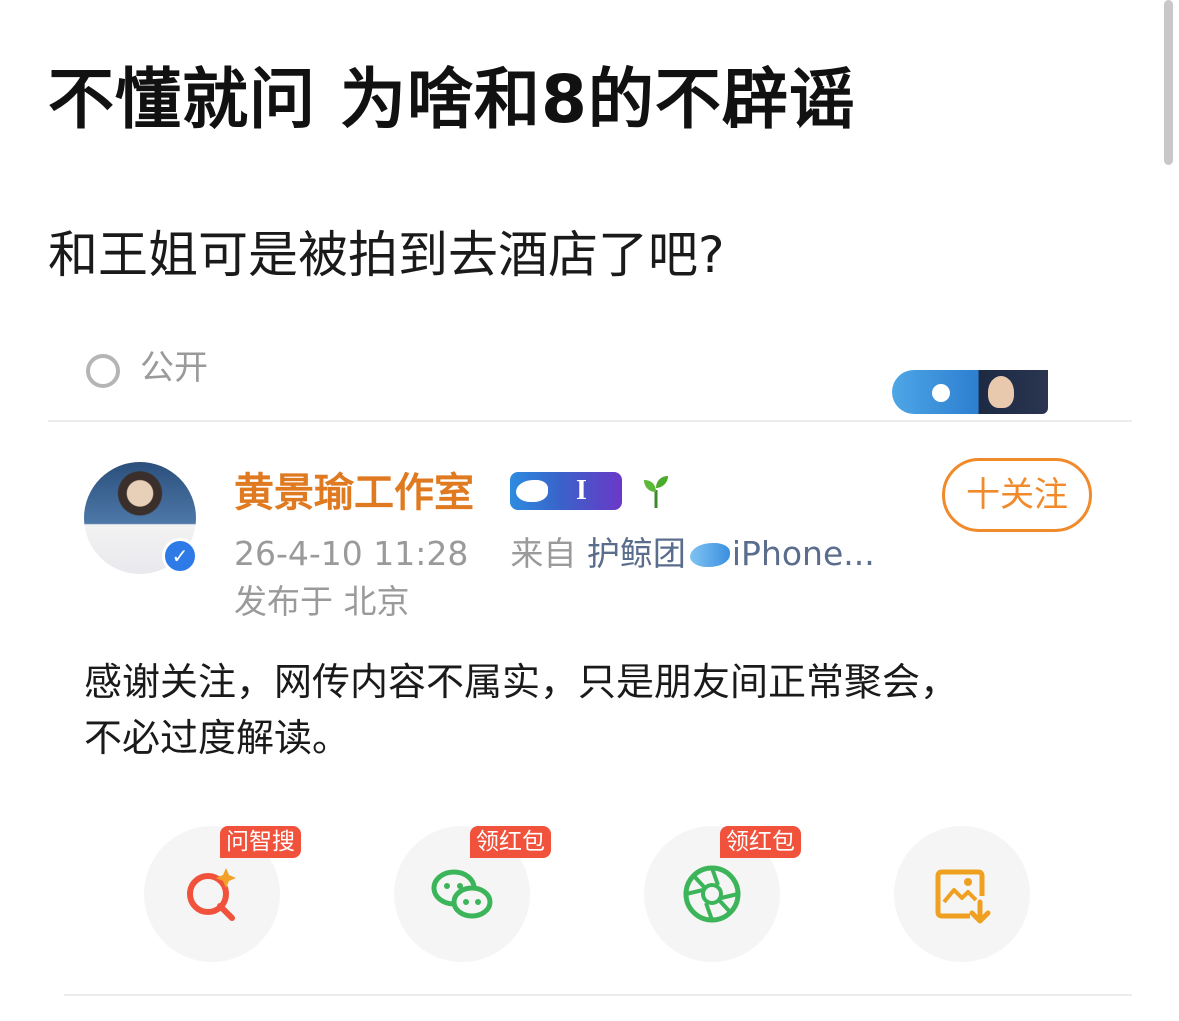 The image size is (1179, 1021). Describe the element at coordinates (521, 710) in the screenshot. I see `weibo-text: 感谢关注，网传内容不属实，只是朋友间正常聚会， 不必过度解读。` at that location.